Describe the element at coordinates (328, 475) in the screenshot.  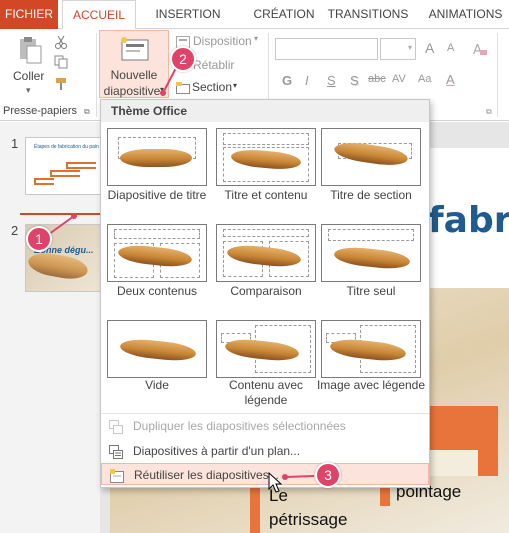
I see `callout-badge-3: 3` at that location.